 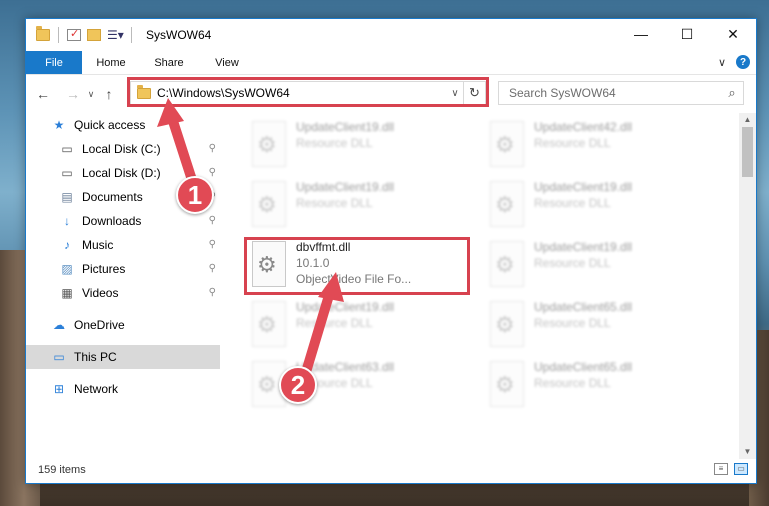 What do you see at coordinates (747, 286) in the screenshot?
I see `vertical-scrollbar: ▲ ▼` at bounding box center [747, 286].